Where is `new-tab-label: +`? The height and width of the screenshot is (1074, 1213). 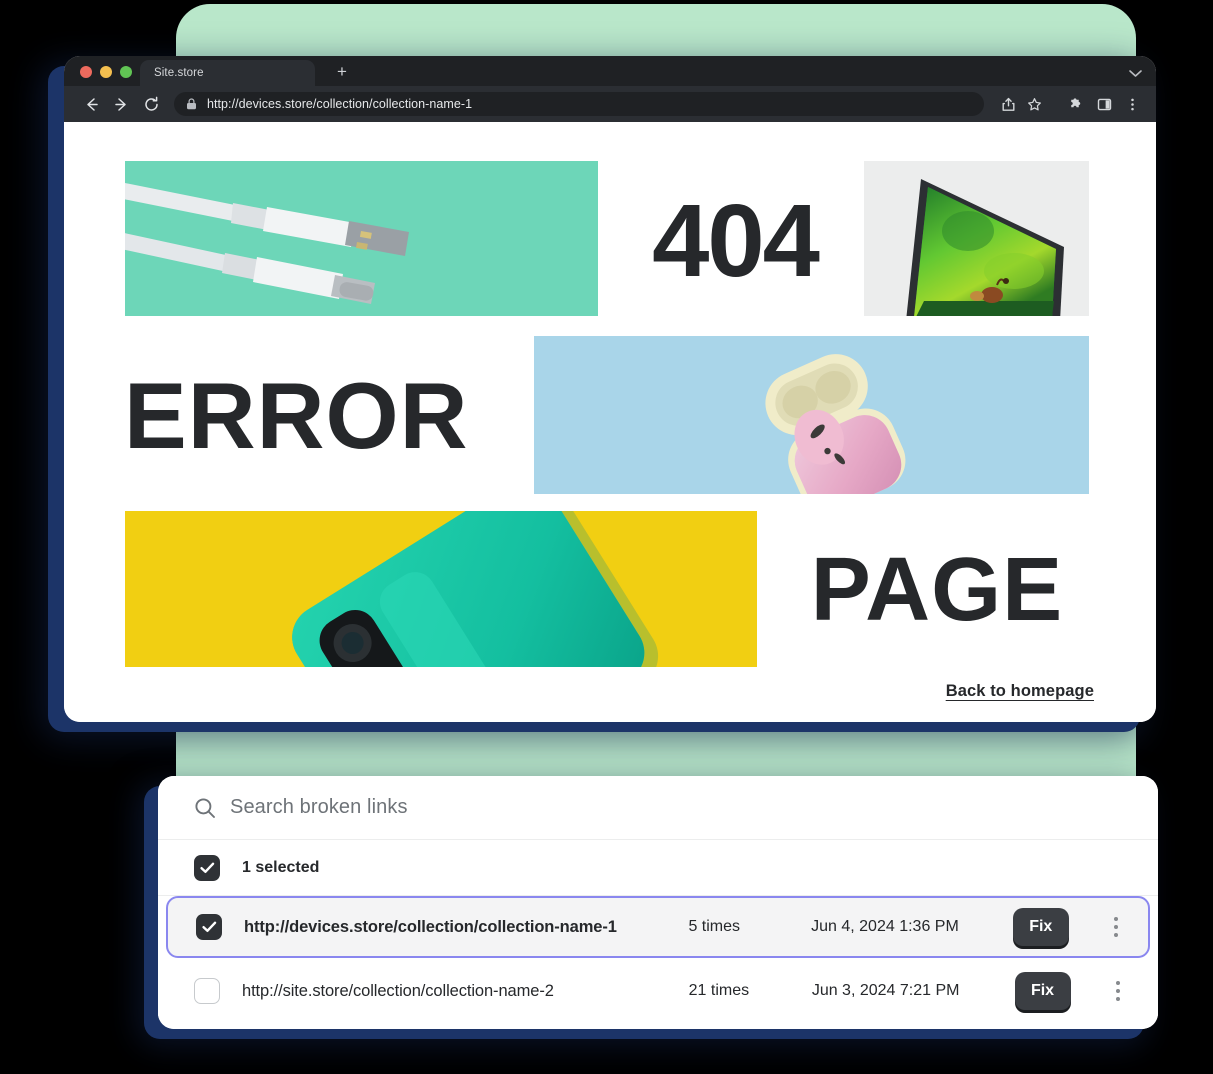
new-tab-label: + is located at coordinates (342, 71).